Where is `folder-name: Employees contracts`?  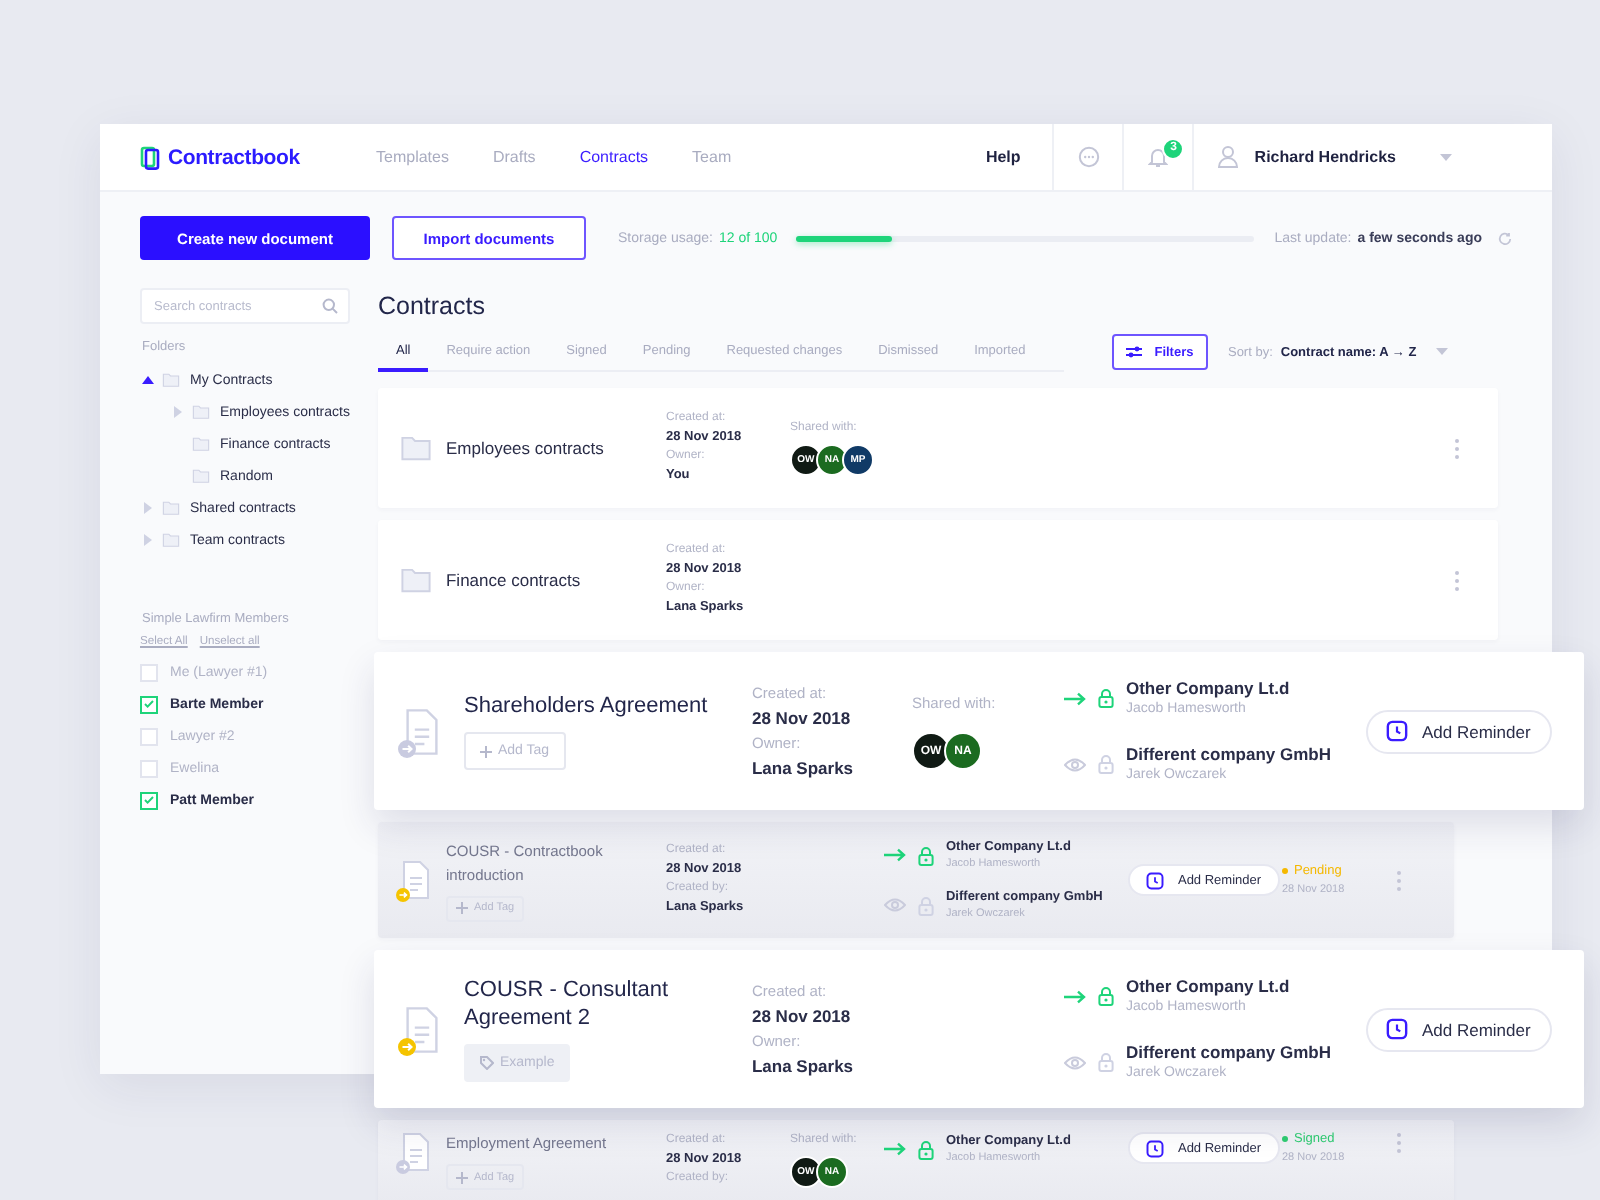
folder-name: Employees contracts is located at coordinates (548, 448).